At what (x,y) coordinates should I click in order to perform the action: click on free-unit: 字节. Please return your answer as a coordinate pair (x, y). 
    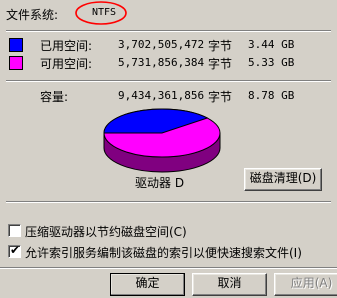
    Looking at the image, I should click on (220, 64).